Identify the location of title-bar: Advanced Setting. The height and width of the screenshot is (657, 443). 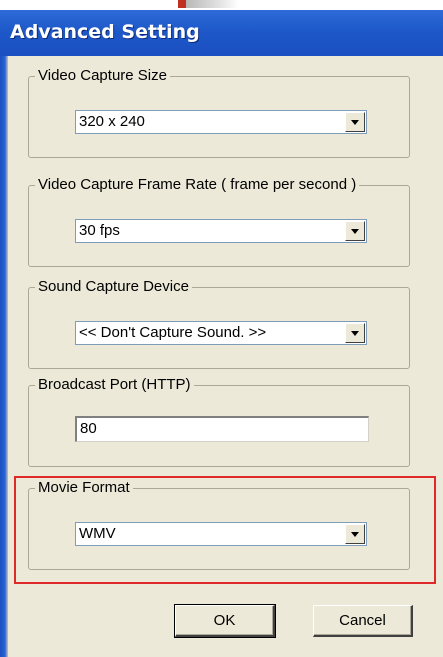
(221, 33).